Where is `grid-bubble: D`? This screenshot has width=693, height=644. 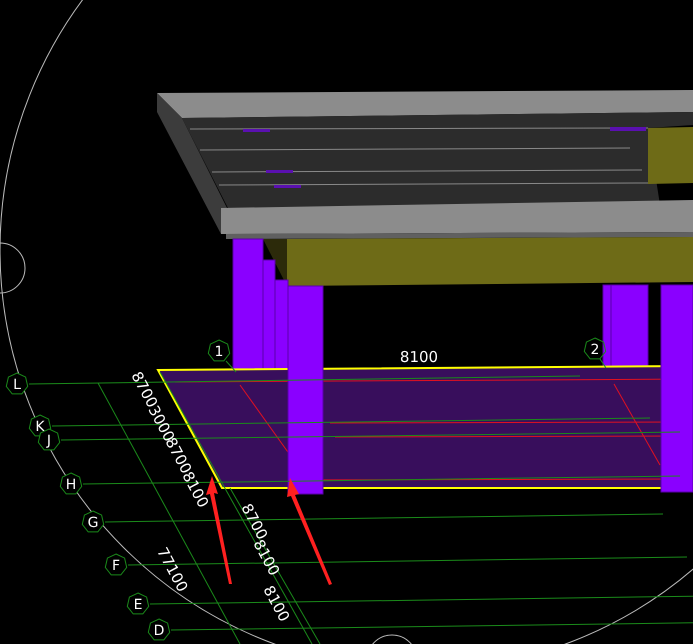
grid-bubble: D is located at coordinates (159, 629).